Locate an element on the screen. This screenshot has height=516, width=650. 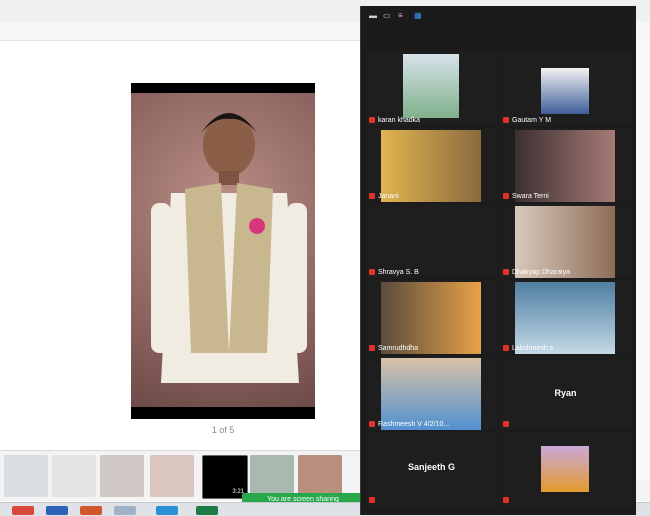
word-icon is located at coordinates (57, 510).